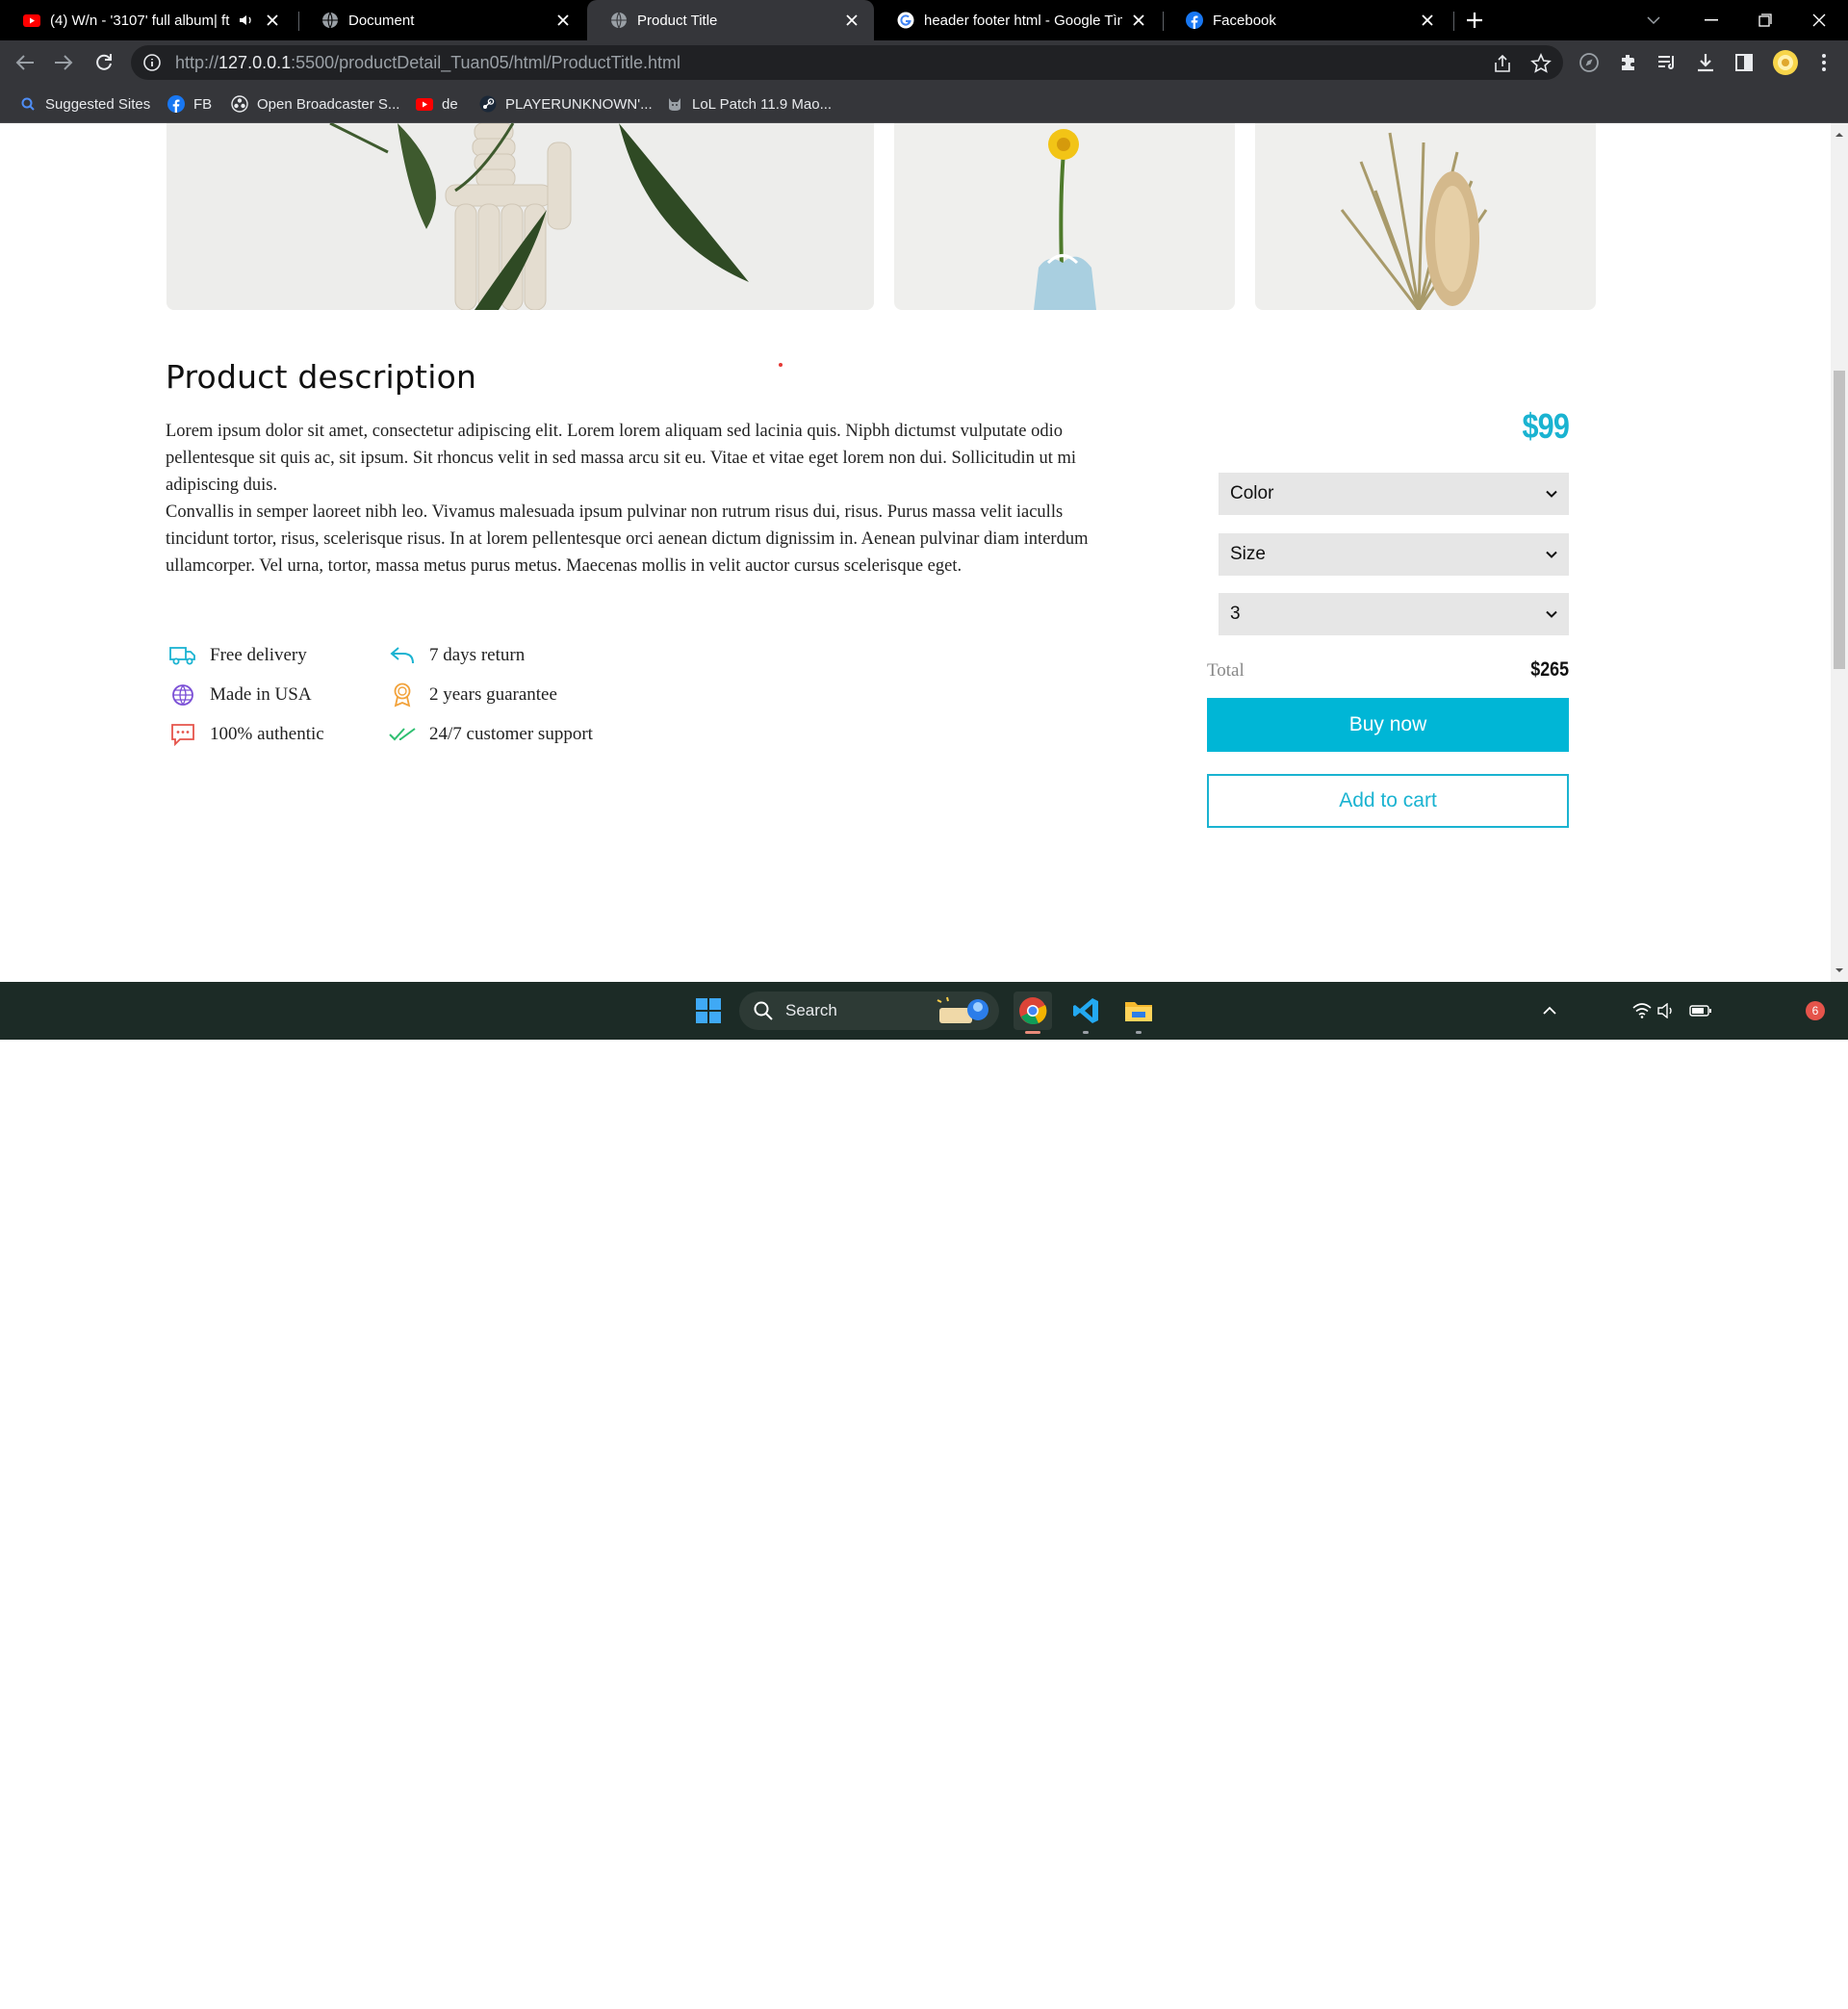 This screenshot has width=1848, height=2009. What do you see at coordinates (1815, 1010) in the screenshot?
I see `notification-badge: 6` at bounding box center [1815, 1010].